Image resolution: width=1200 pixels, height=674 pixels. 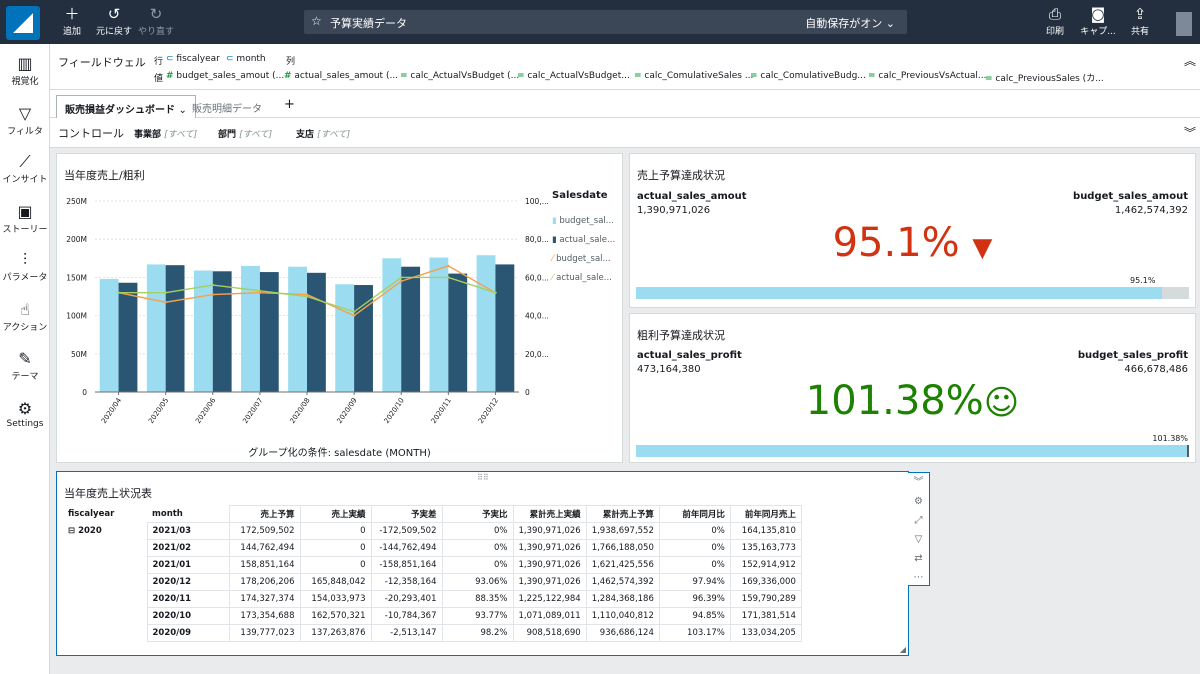 What do you see at coordinates (625, 104) in the screenshot?
I see `sheet-tabs: 販売損益ダッシュボード ⌄ 販売明細データ +` at bounding box center [625, 104].